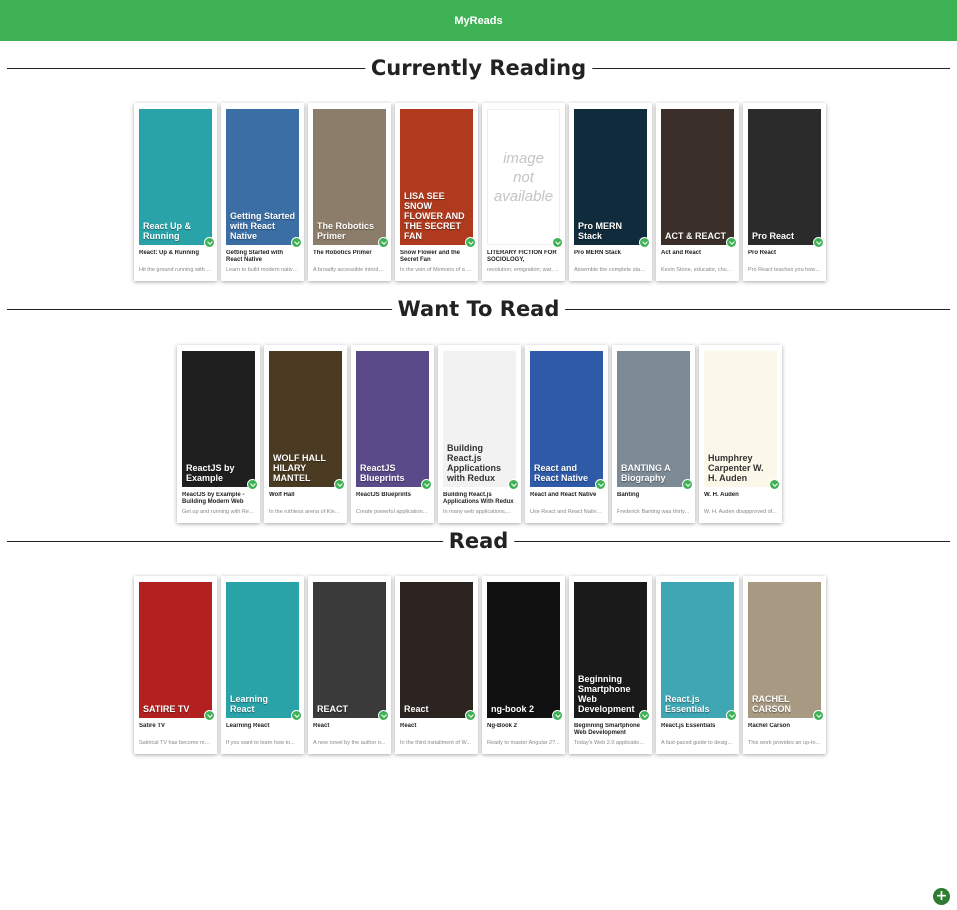 The height and width of the screenshot is (910, 957). Describe the element at coordinates (478, 309) in the screenshot. I see `shelf-title: Want To Read` at that location.